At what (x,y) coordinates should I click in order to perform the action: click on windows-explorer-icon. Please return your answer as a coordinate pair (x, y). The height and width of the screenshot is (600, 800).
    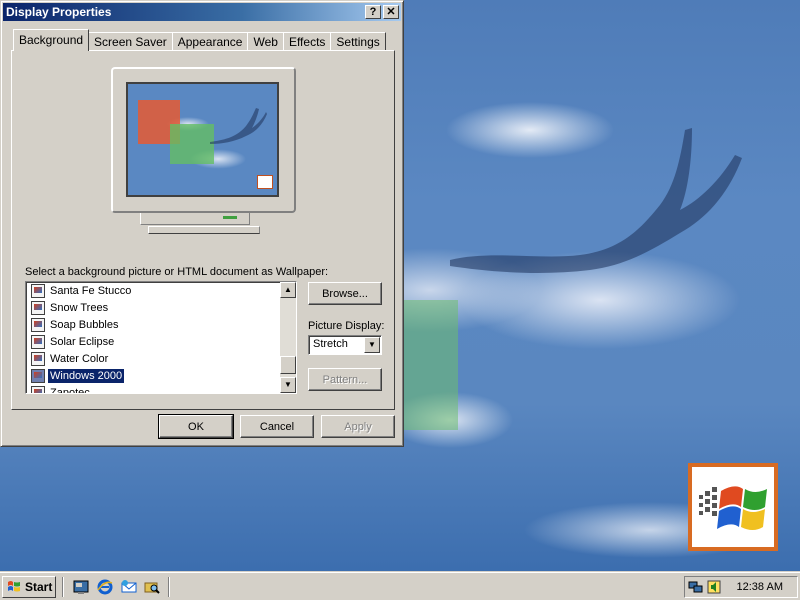
    Looking at the image, I should click on (152, 587).